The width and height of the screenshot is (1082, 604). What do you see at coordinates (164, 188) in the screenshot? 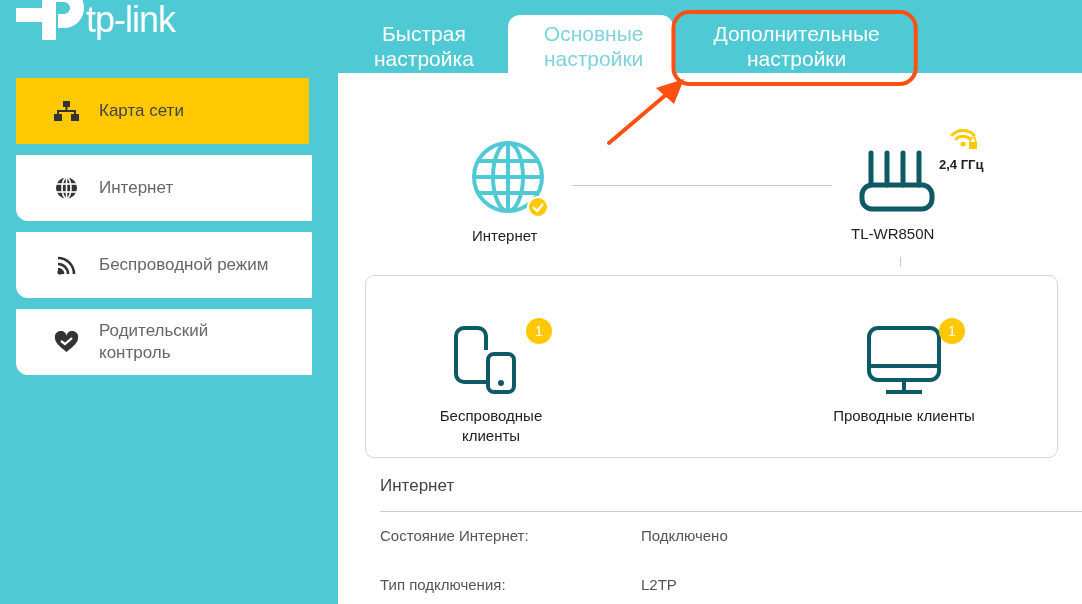
I see `sidebar-item: Интернет` at bounding box center [164, 188].